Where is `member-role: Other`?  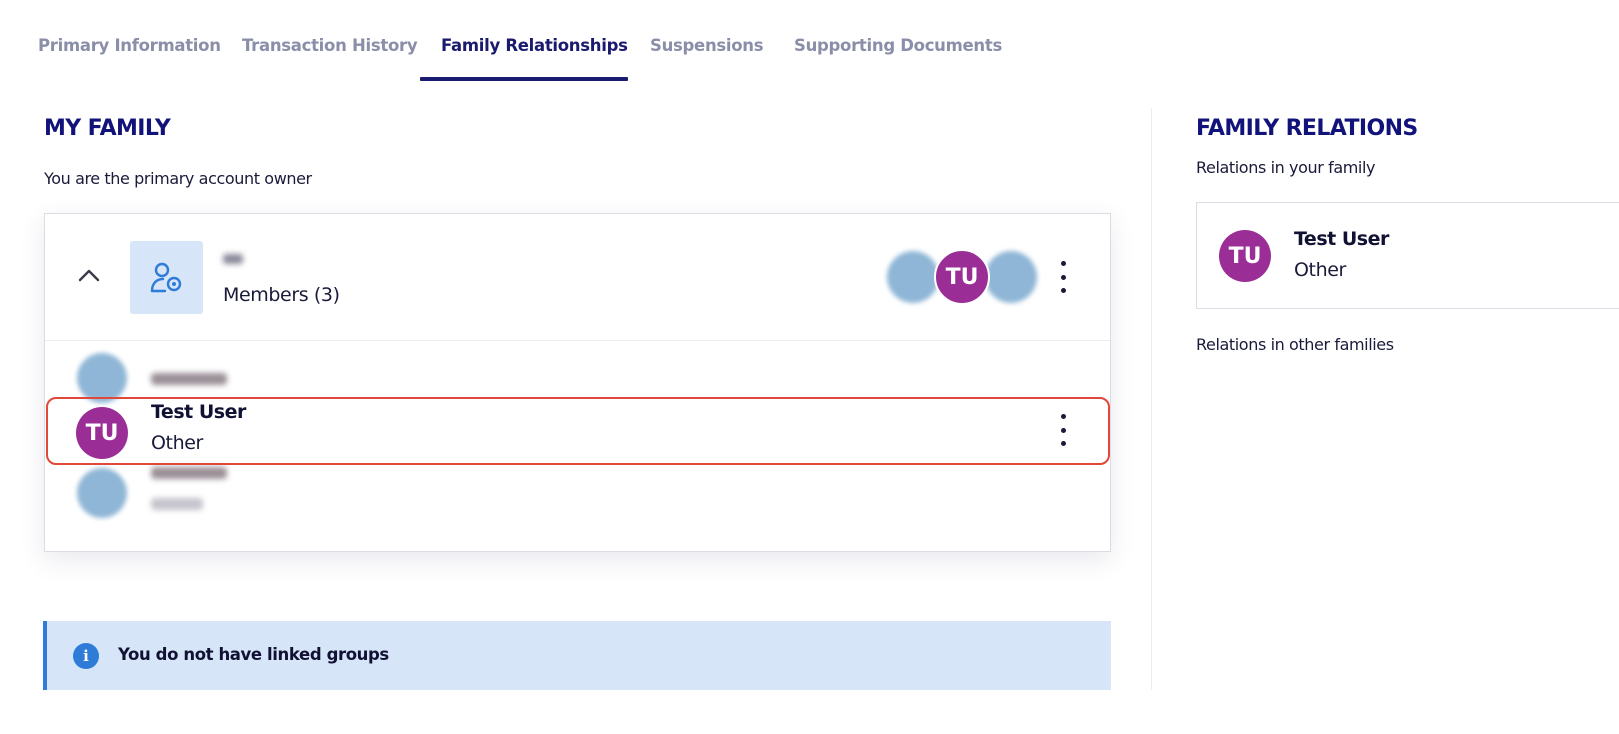 member-role: Other is located at coordinates (177, 443).